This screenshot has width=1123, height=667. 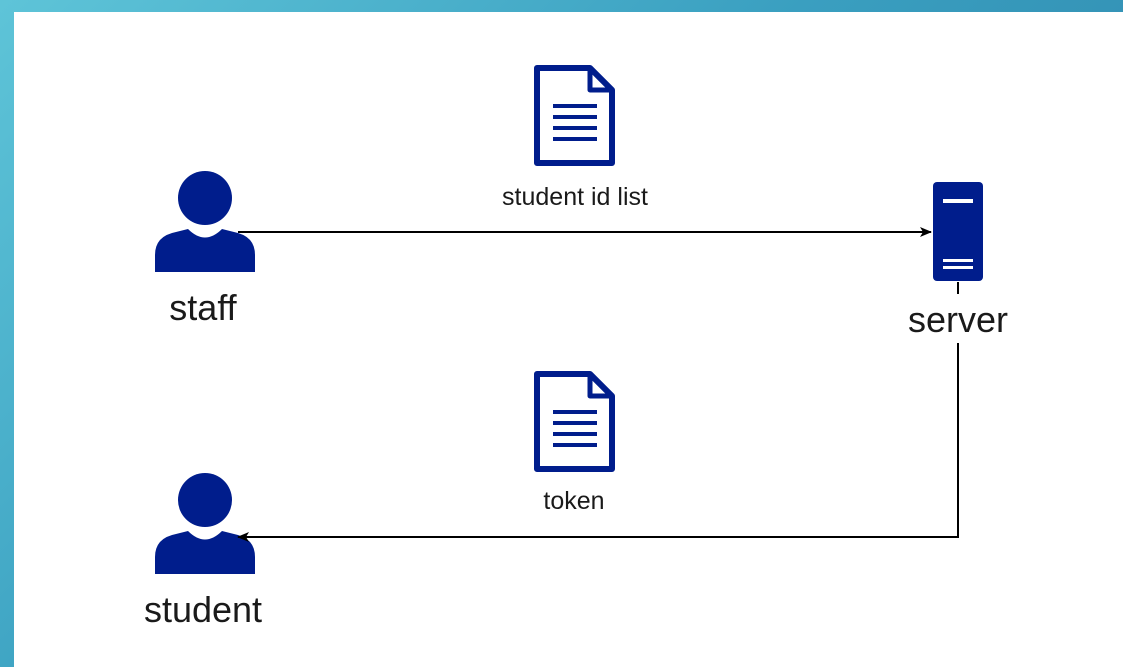 I want to click on staff-person-icon, so click(x=205, y=221).